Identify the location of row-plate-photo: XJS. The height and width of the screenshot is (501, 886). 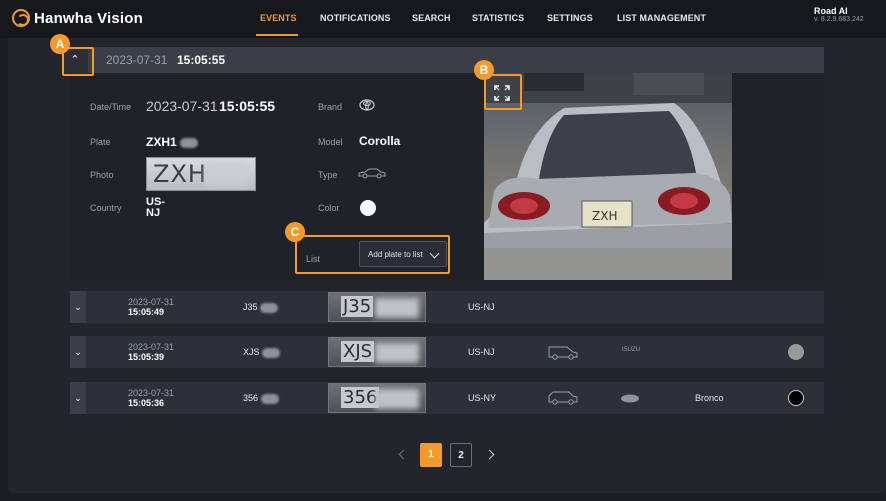
(377, 352).